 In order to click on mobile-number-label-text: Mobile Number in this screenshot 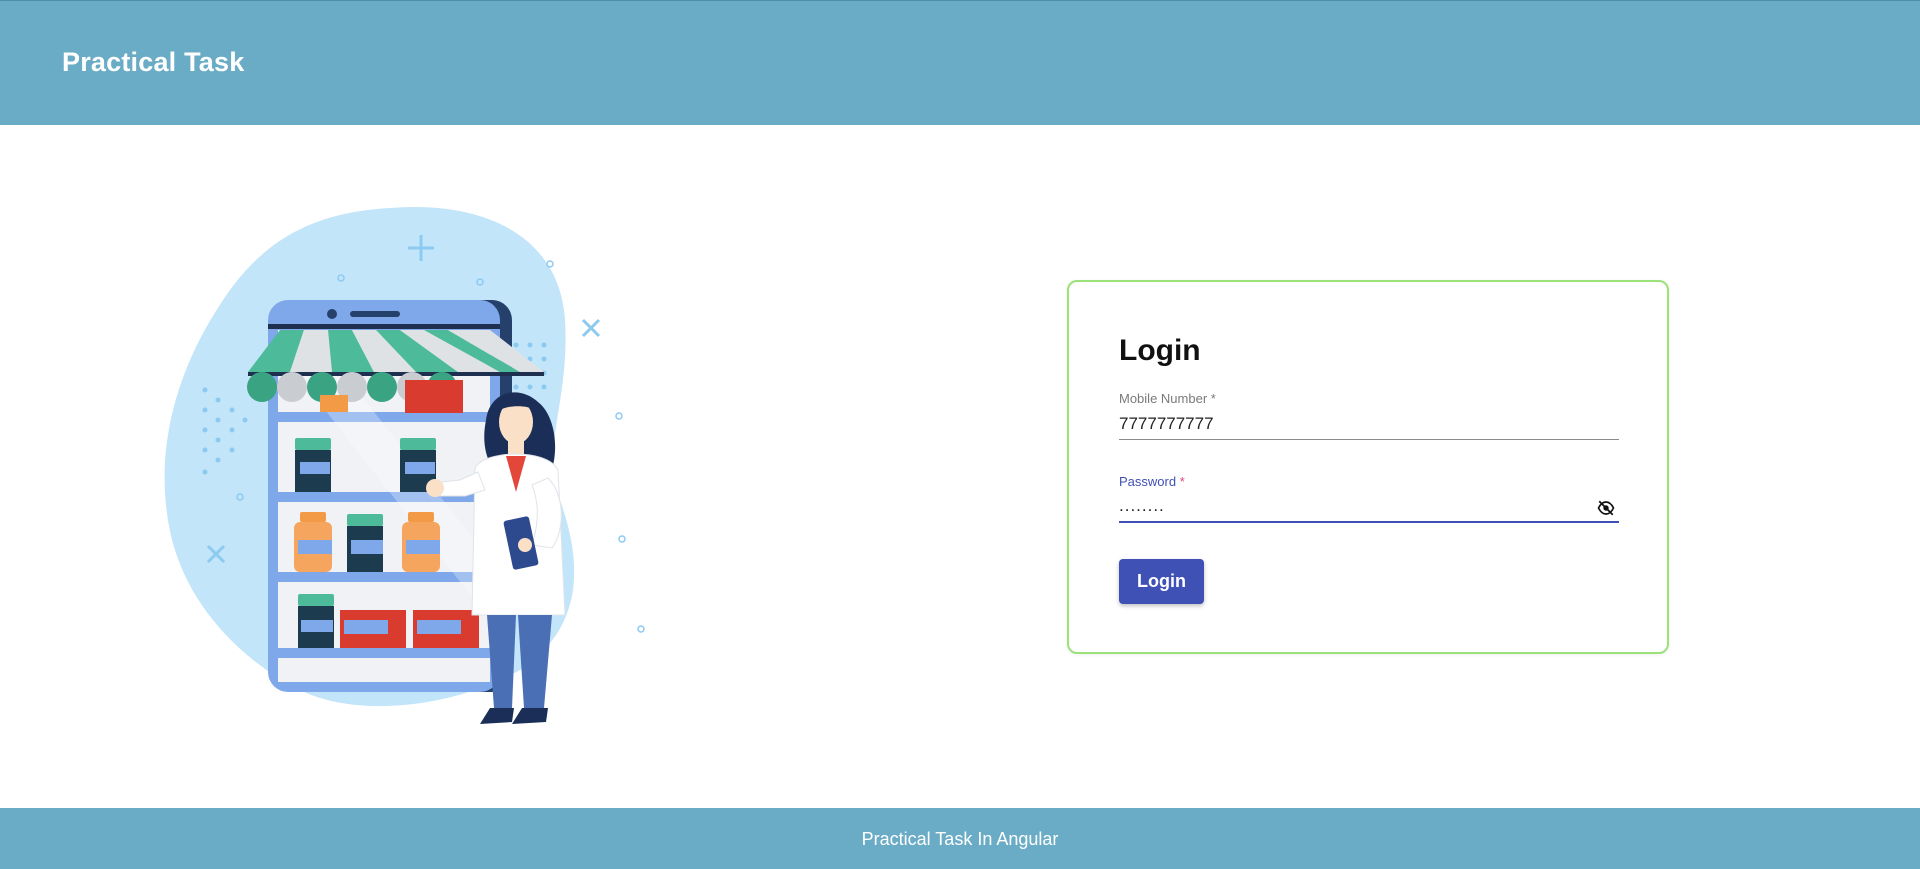, I will do `click(1163, 398)`.